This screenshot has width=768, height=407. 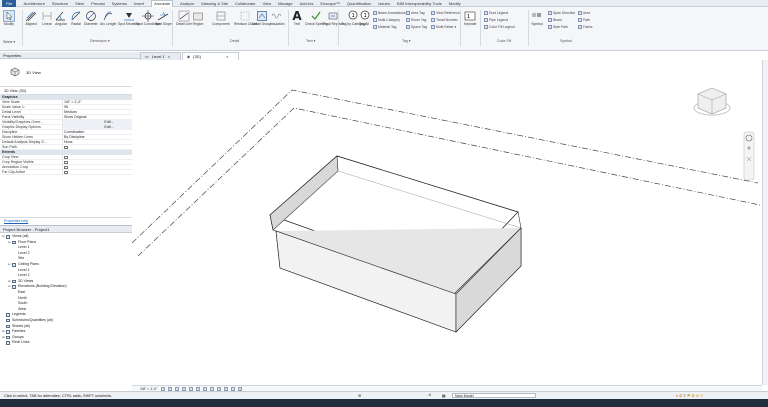 I want to click on ribbon-tab-file: File, so click(x=9, y=3).